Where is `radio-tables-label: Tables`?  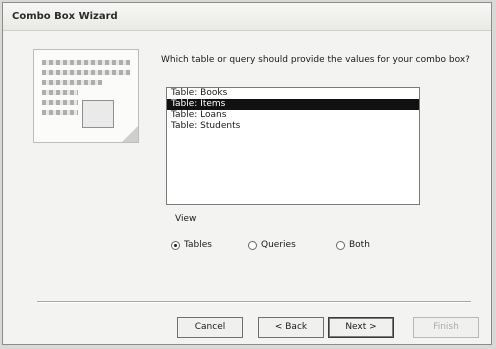 radio-tables-label: Tables is located at coordinates (198, 245).